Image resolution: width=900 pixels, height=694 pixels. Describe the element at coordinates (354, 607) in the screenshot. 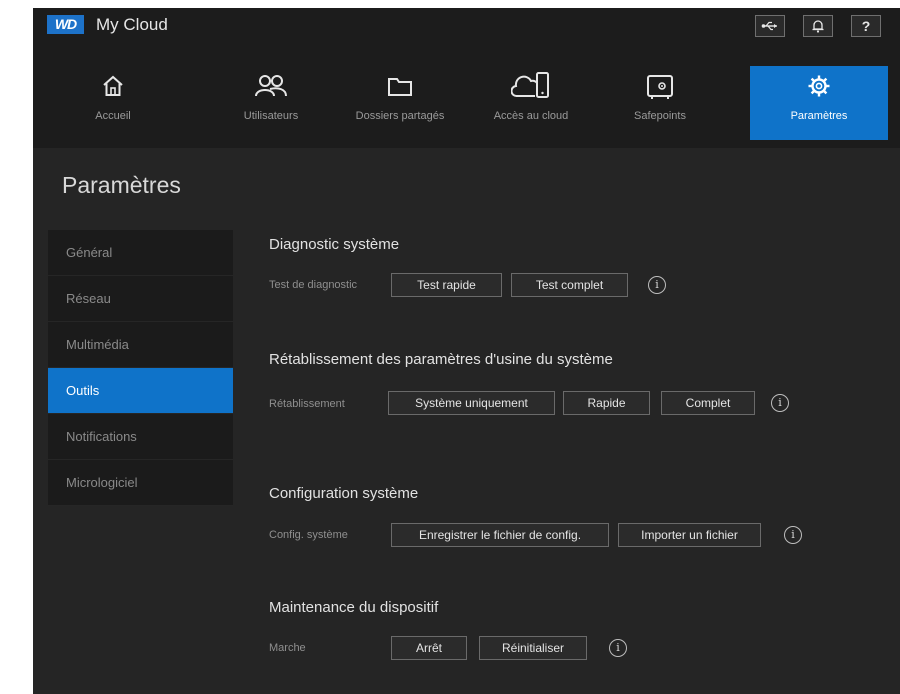

I see `section-title-maintenance: Maintenance du dispositif` at that location.